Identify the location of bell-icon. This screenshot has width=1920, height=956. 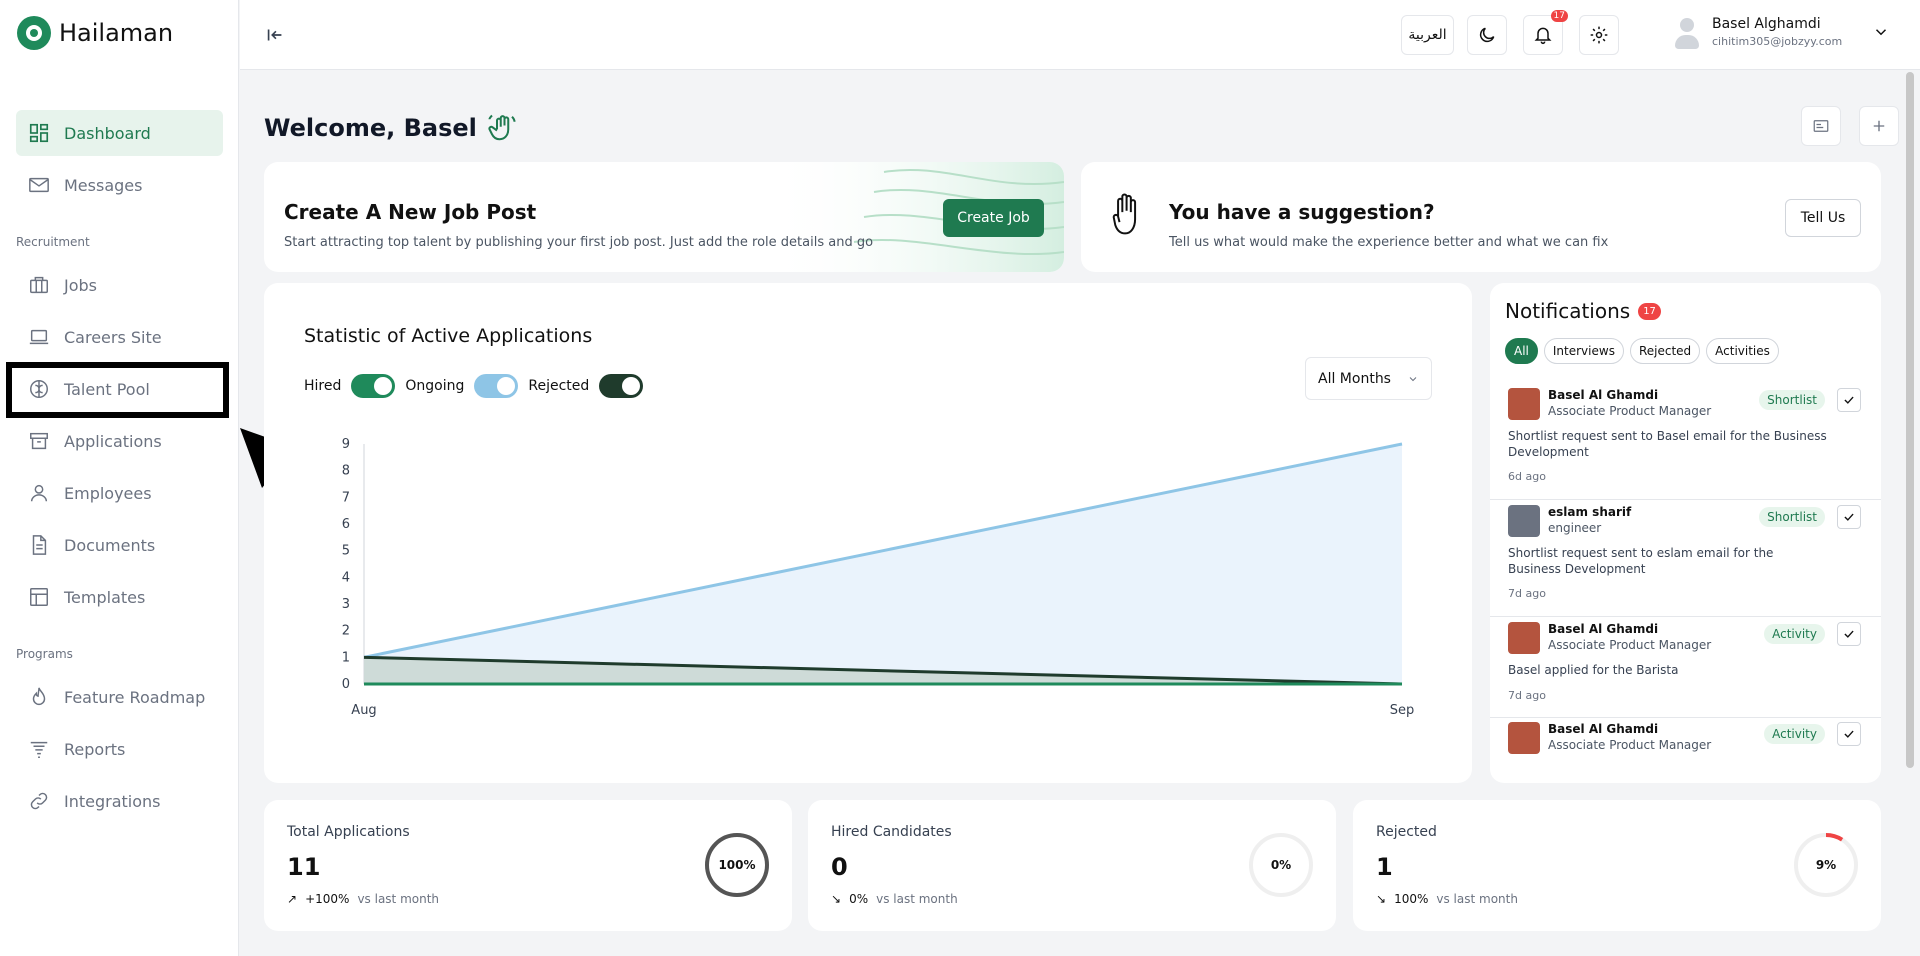
(1543, 36).